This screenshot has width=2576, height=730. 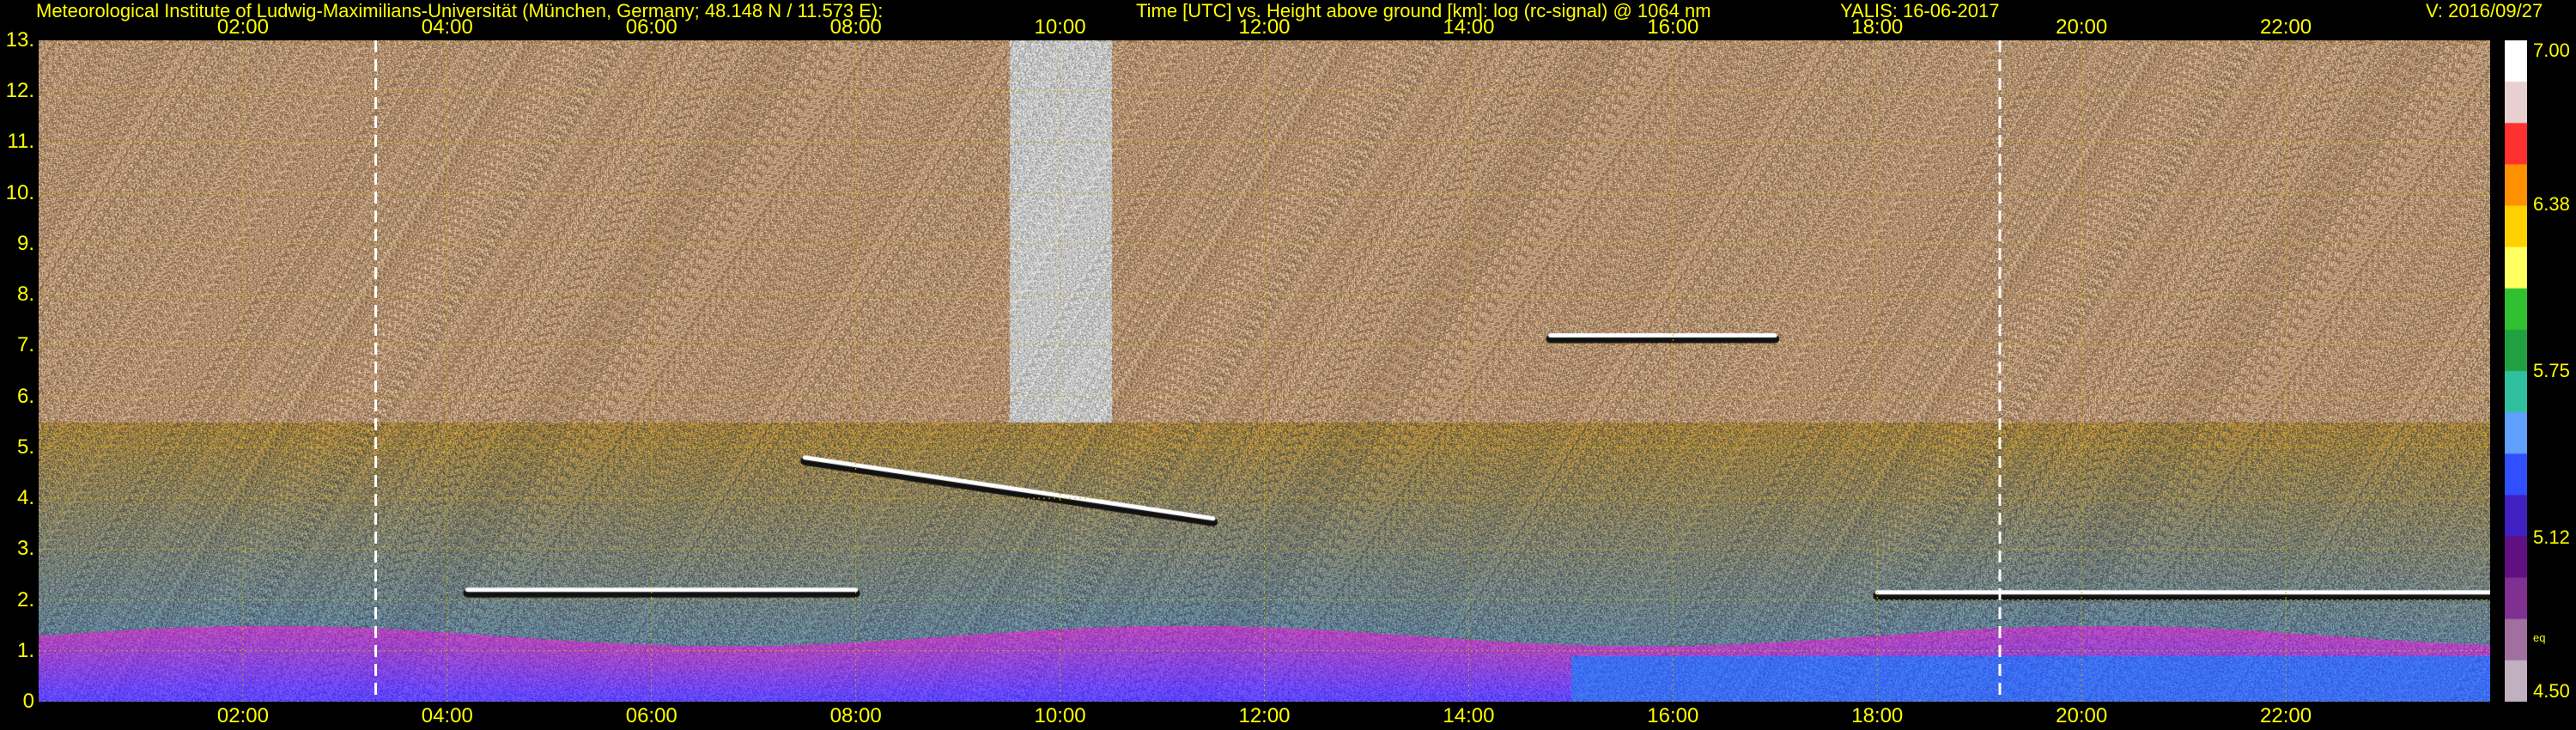 What do you see at coordinates (2286, 715) in the screenshot?
I see `x-tick-bottom-22:00: 22:00` at bounding box center [2286, 715].